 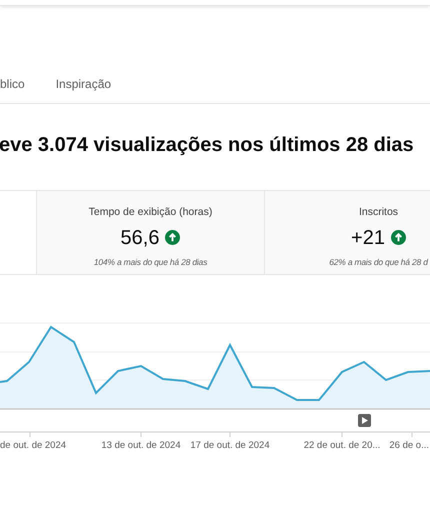 I want to click on axis-label: de out. de 2024, so click(x=33, y=445).